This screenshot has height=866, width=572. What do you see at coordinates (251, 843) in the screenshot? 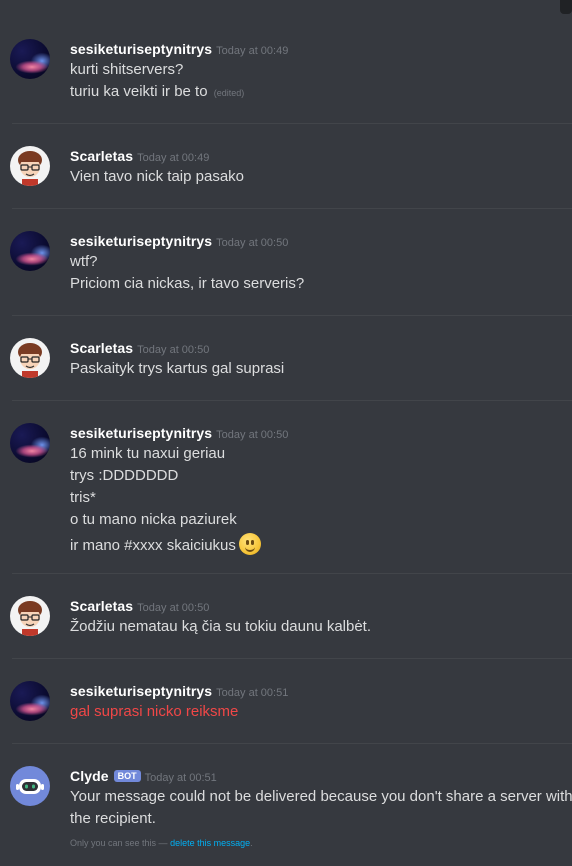
I see `ephemeral-note-suffix: .` at bounding box center [251, 843].